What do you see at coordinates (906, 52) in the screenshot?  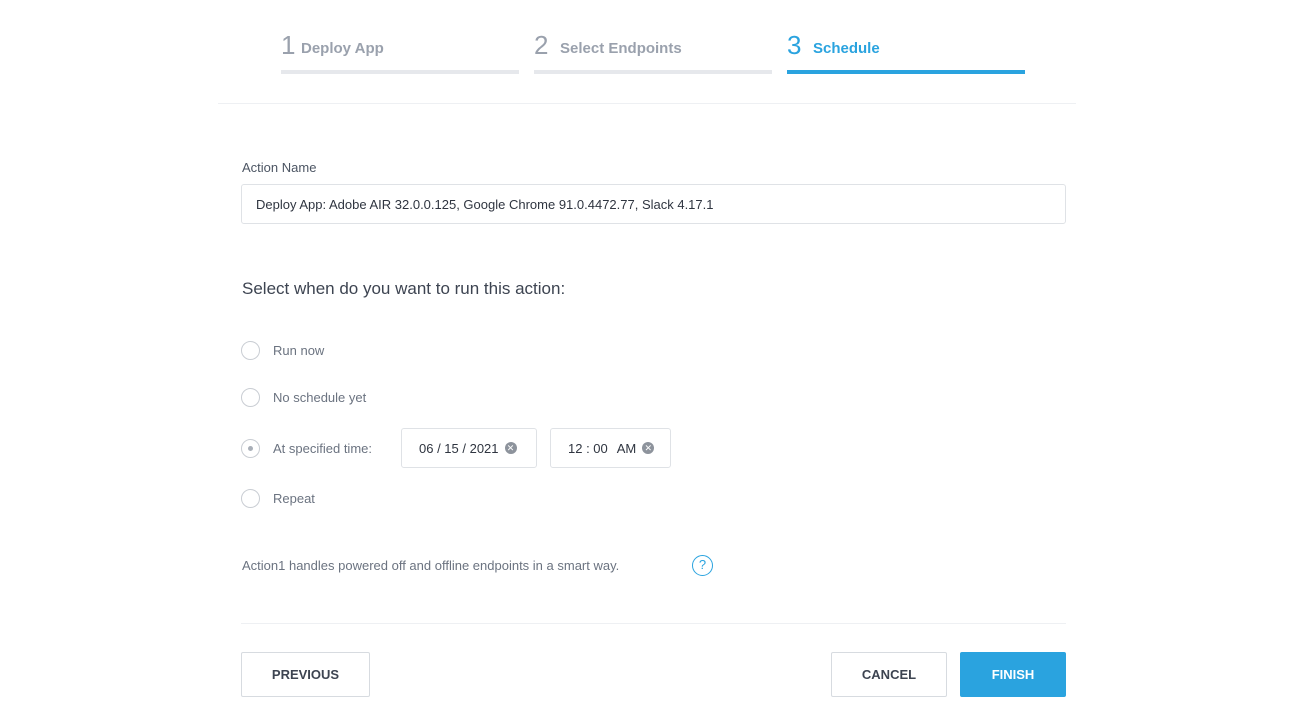 I see `step-schedule: 3 Schedule` at bounding box center [906, 52].